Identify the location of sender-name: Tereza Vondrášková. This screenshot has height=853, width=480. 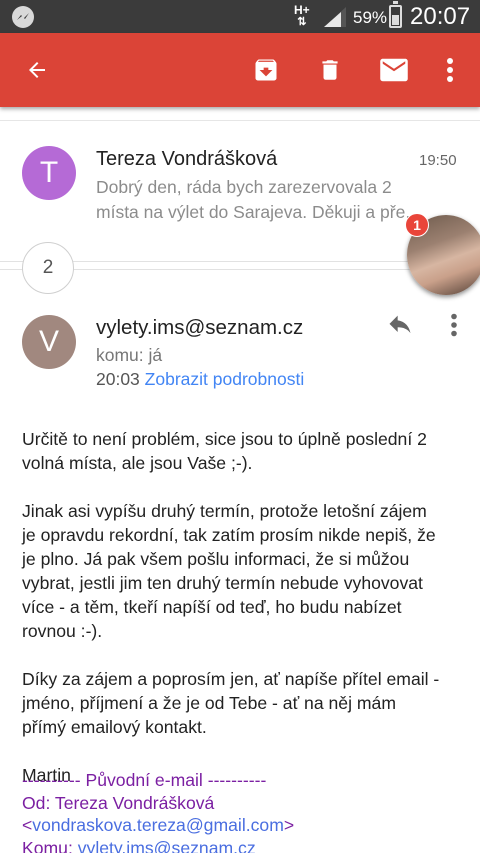
(187, 159).